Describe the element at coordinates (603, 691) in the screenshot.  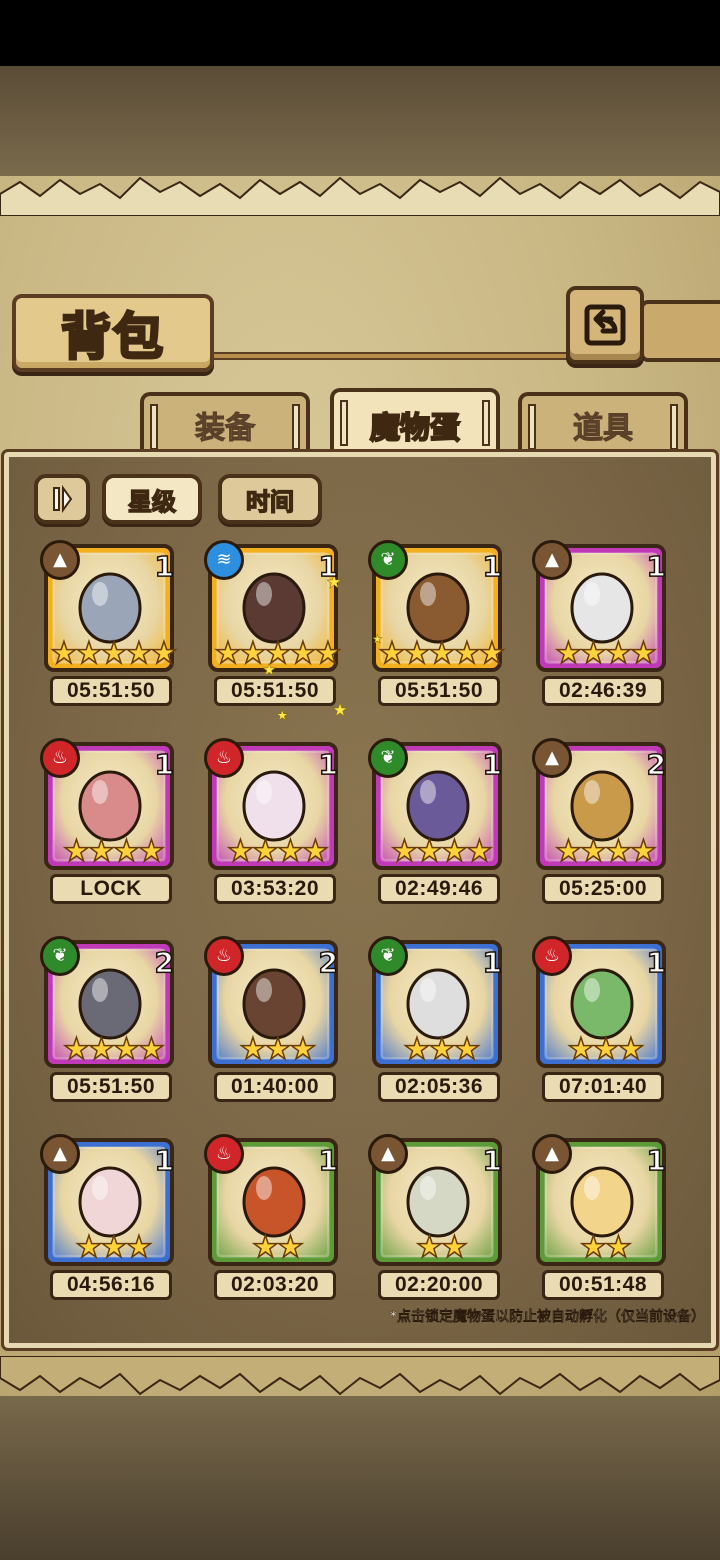
I see `hatch-timer: 02:46:39` at that location.